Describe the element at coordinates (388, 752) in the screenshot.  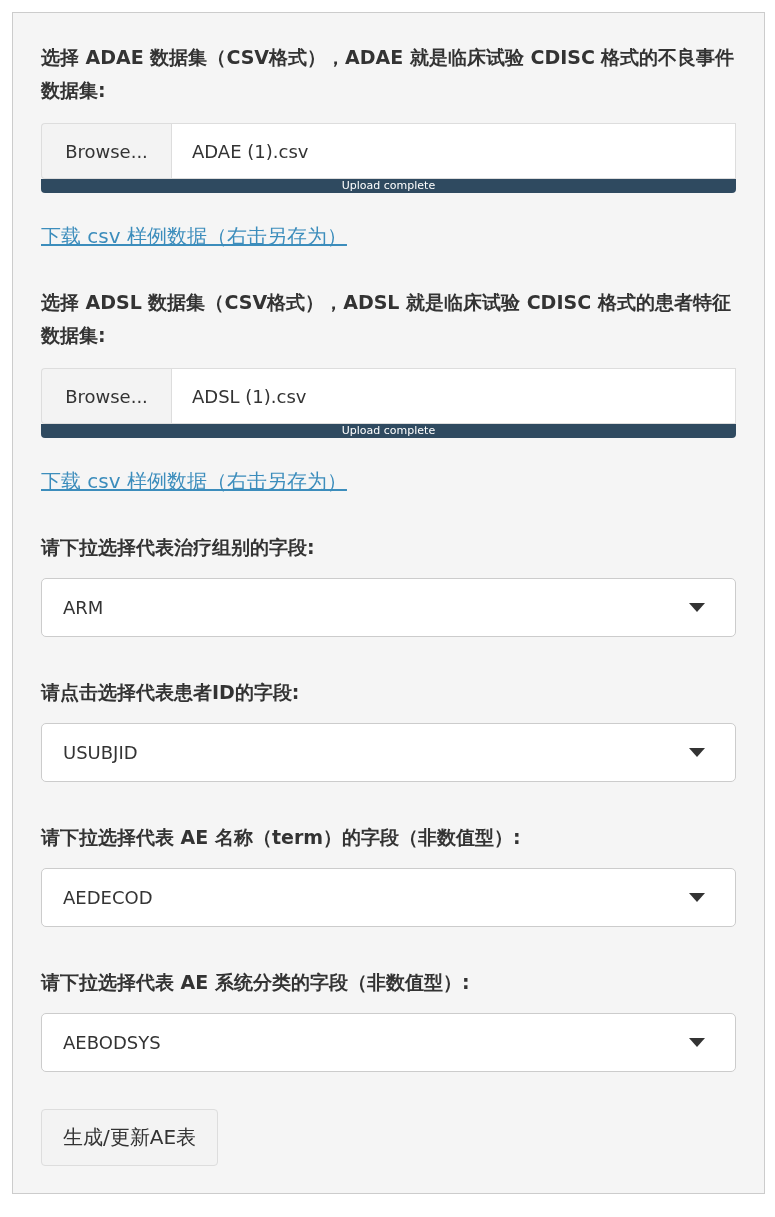
I see `dropdown-select: USUBJID` at that location.